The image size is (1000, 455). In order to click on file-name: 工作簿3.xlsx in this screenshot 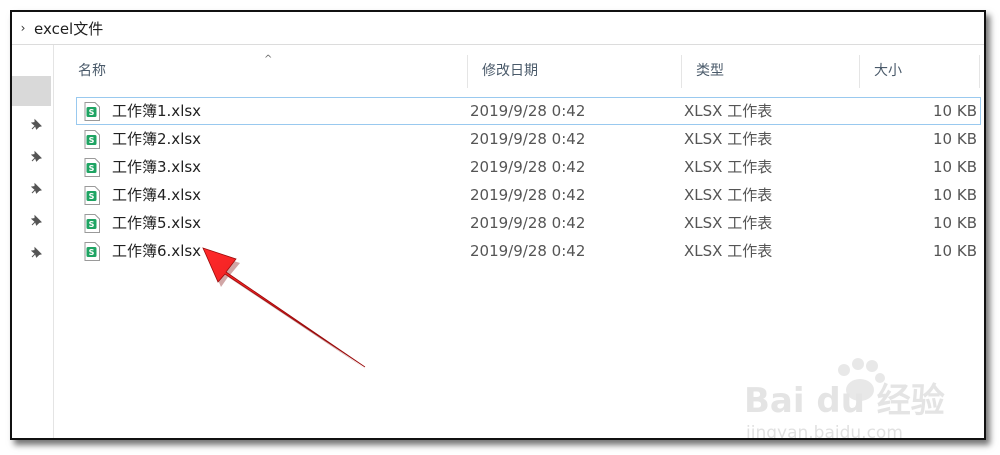, I will do `click(156, 167)`.